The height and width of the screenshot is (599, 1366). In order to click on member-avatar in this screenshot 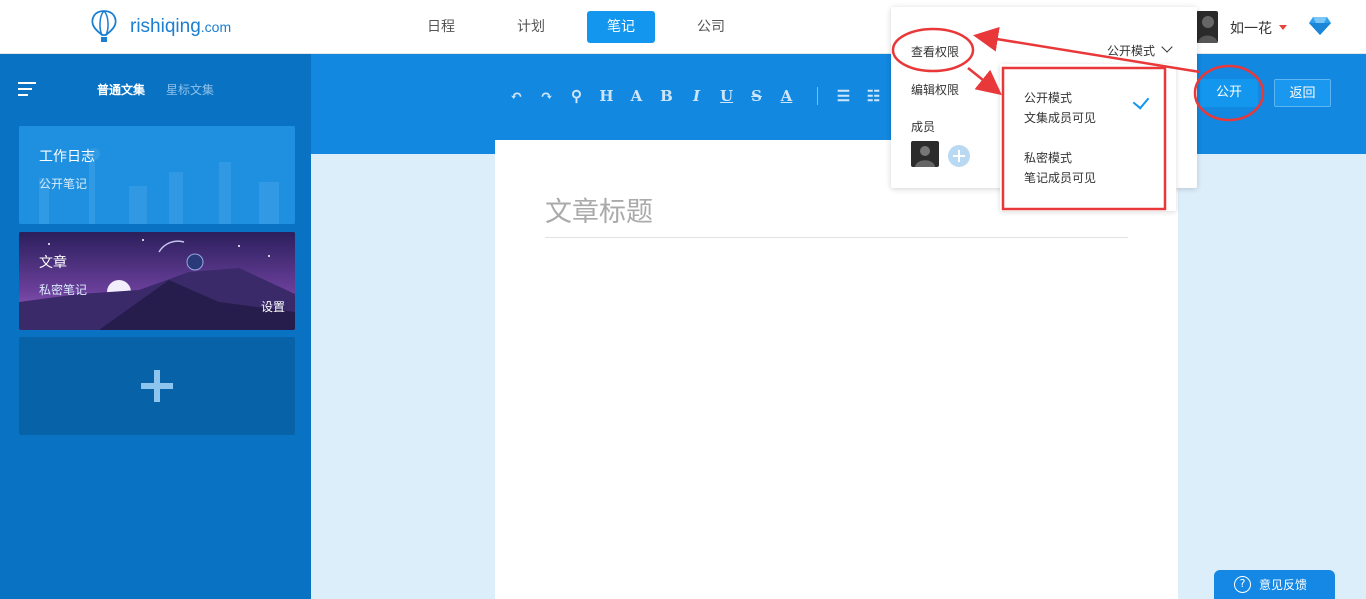, I will do `click(925, 154)`.